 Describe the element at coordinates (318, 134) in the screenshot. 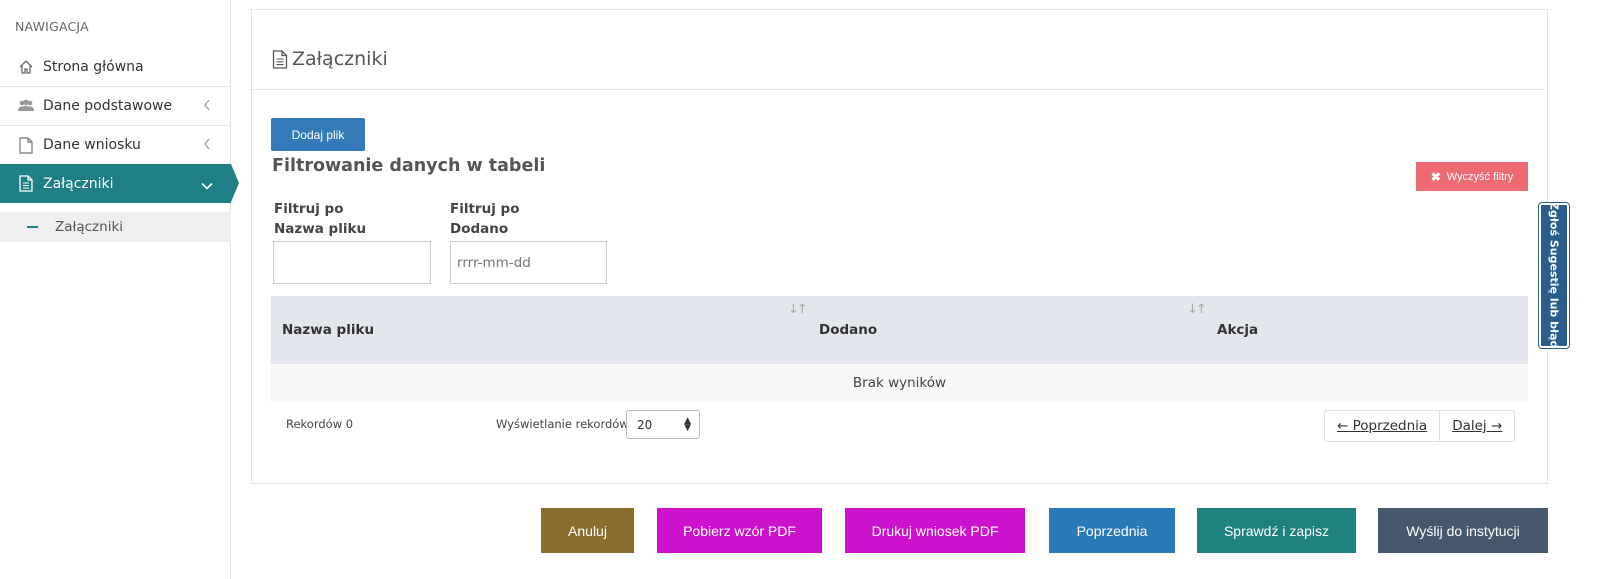

I see `add-file-button: Dodaj plik` at that location.